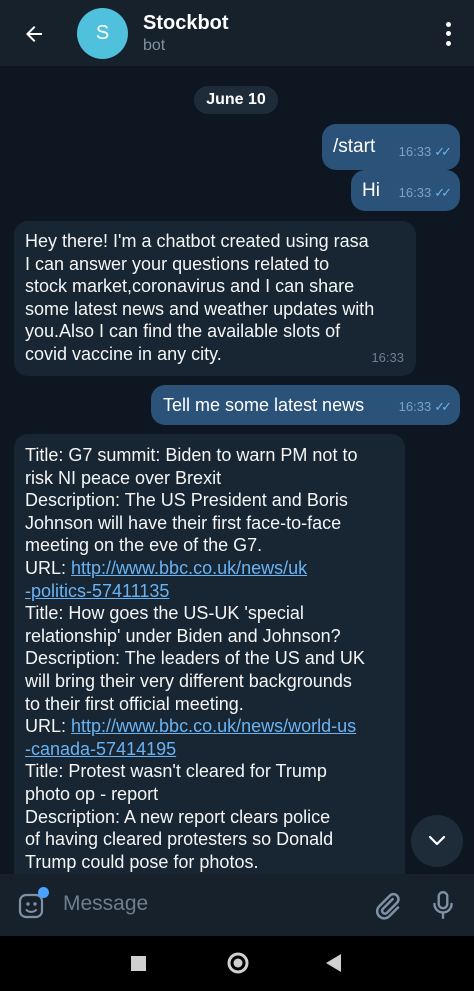 The height and width of the screenshot is (991, 474). Describe the element at coordinates (189, 568) in the screenshot. I see `news-link: http://www.bbc.co.uk/news/uk` at that location.